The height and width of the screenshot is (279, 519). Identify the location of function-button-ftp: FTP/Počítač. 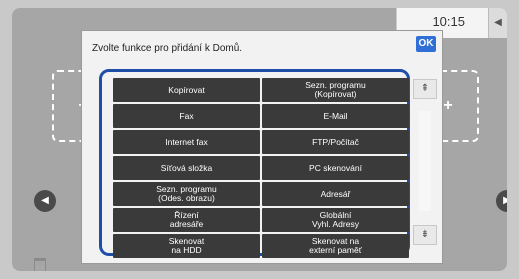
(335, 142).